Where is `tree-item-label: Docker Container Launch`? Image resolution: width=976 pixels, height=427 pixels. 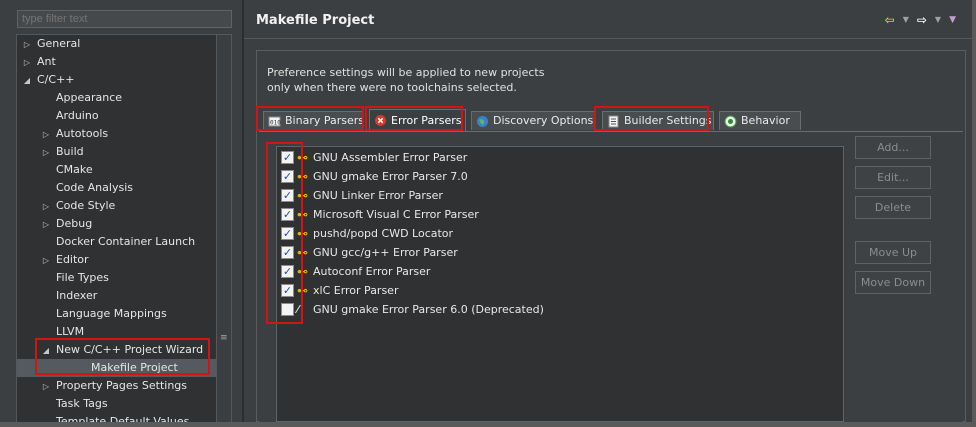
tree-item-label: Docker Container Launch is located at coordinates (126, 241).